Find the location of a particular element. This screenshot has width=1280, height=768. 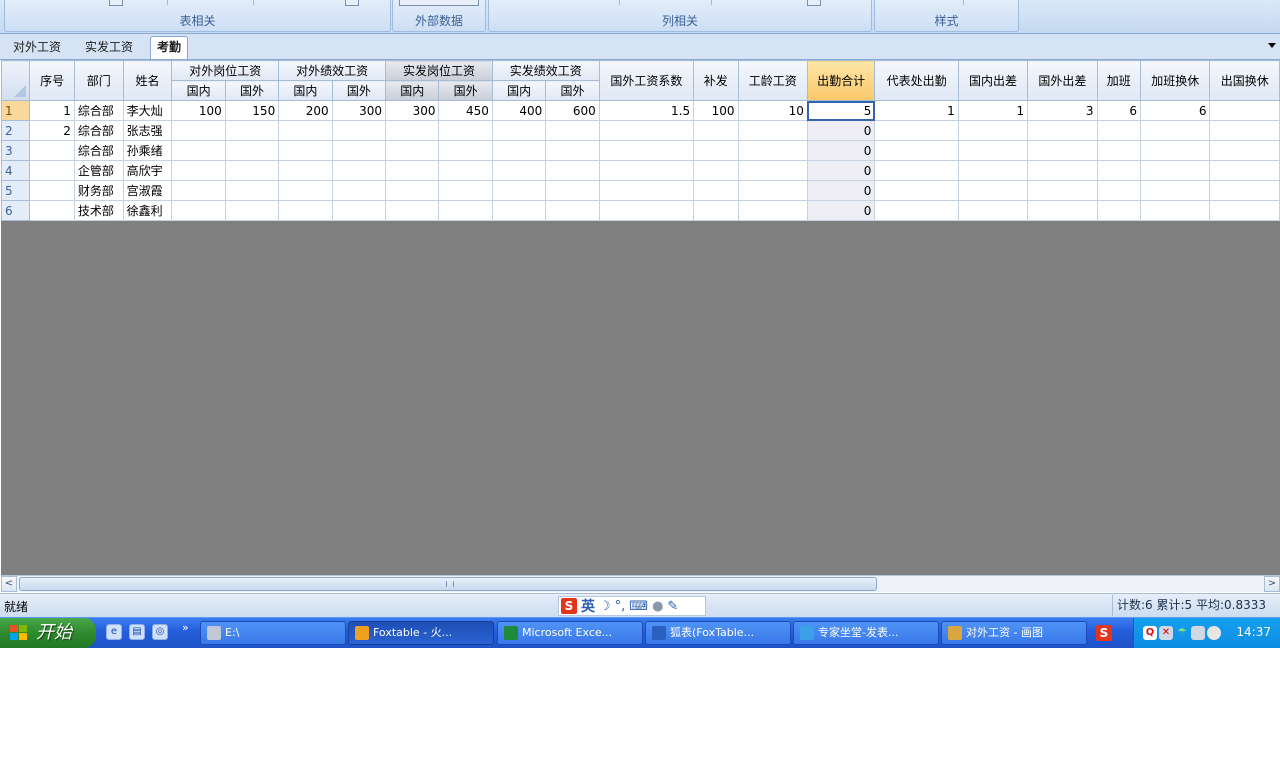

column-header-trip-foreign: 国外出差 is located at coordinates (1062, 80).